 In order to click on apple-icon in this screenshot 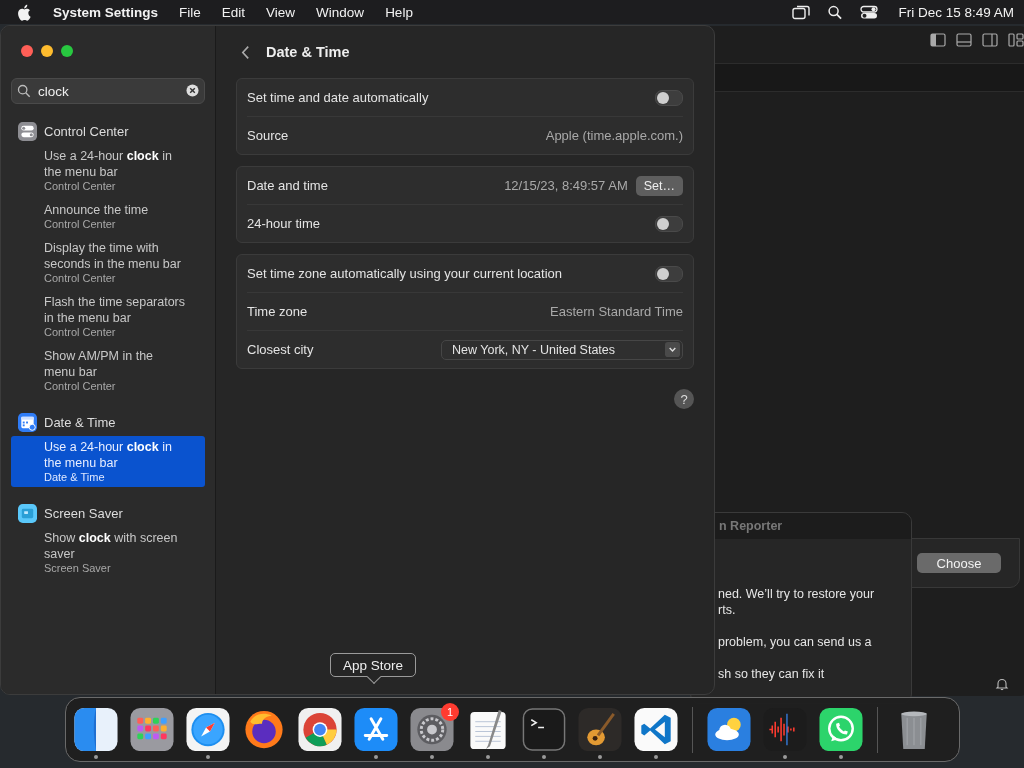, I will do `click(25, 12)`.